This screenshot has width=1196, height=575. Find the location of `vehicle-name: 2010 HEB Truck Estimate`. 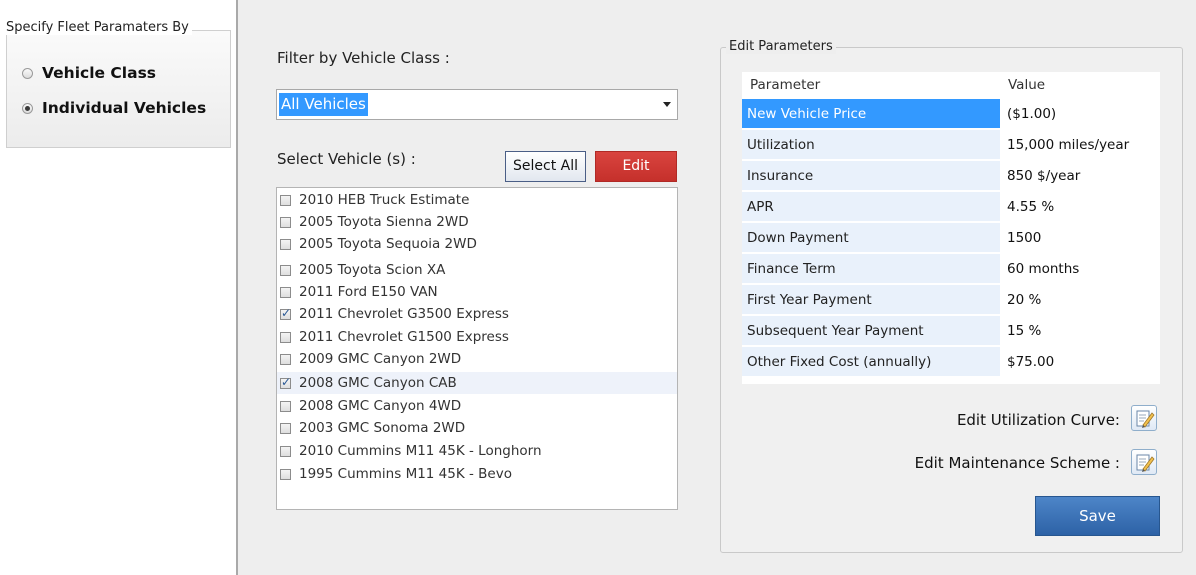

vehicle-name: 2010 HEB Truck Estimate is located at coordinates (384, 200).